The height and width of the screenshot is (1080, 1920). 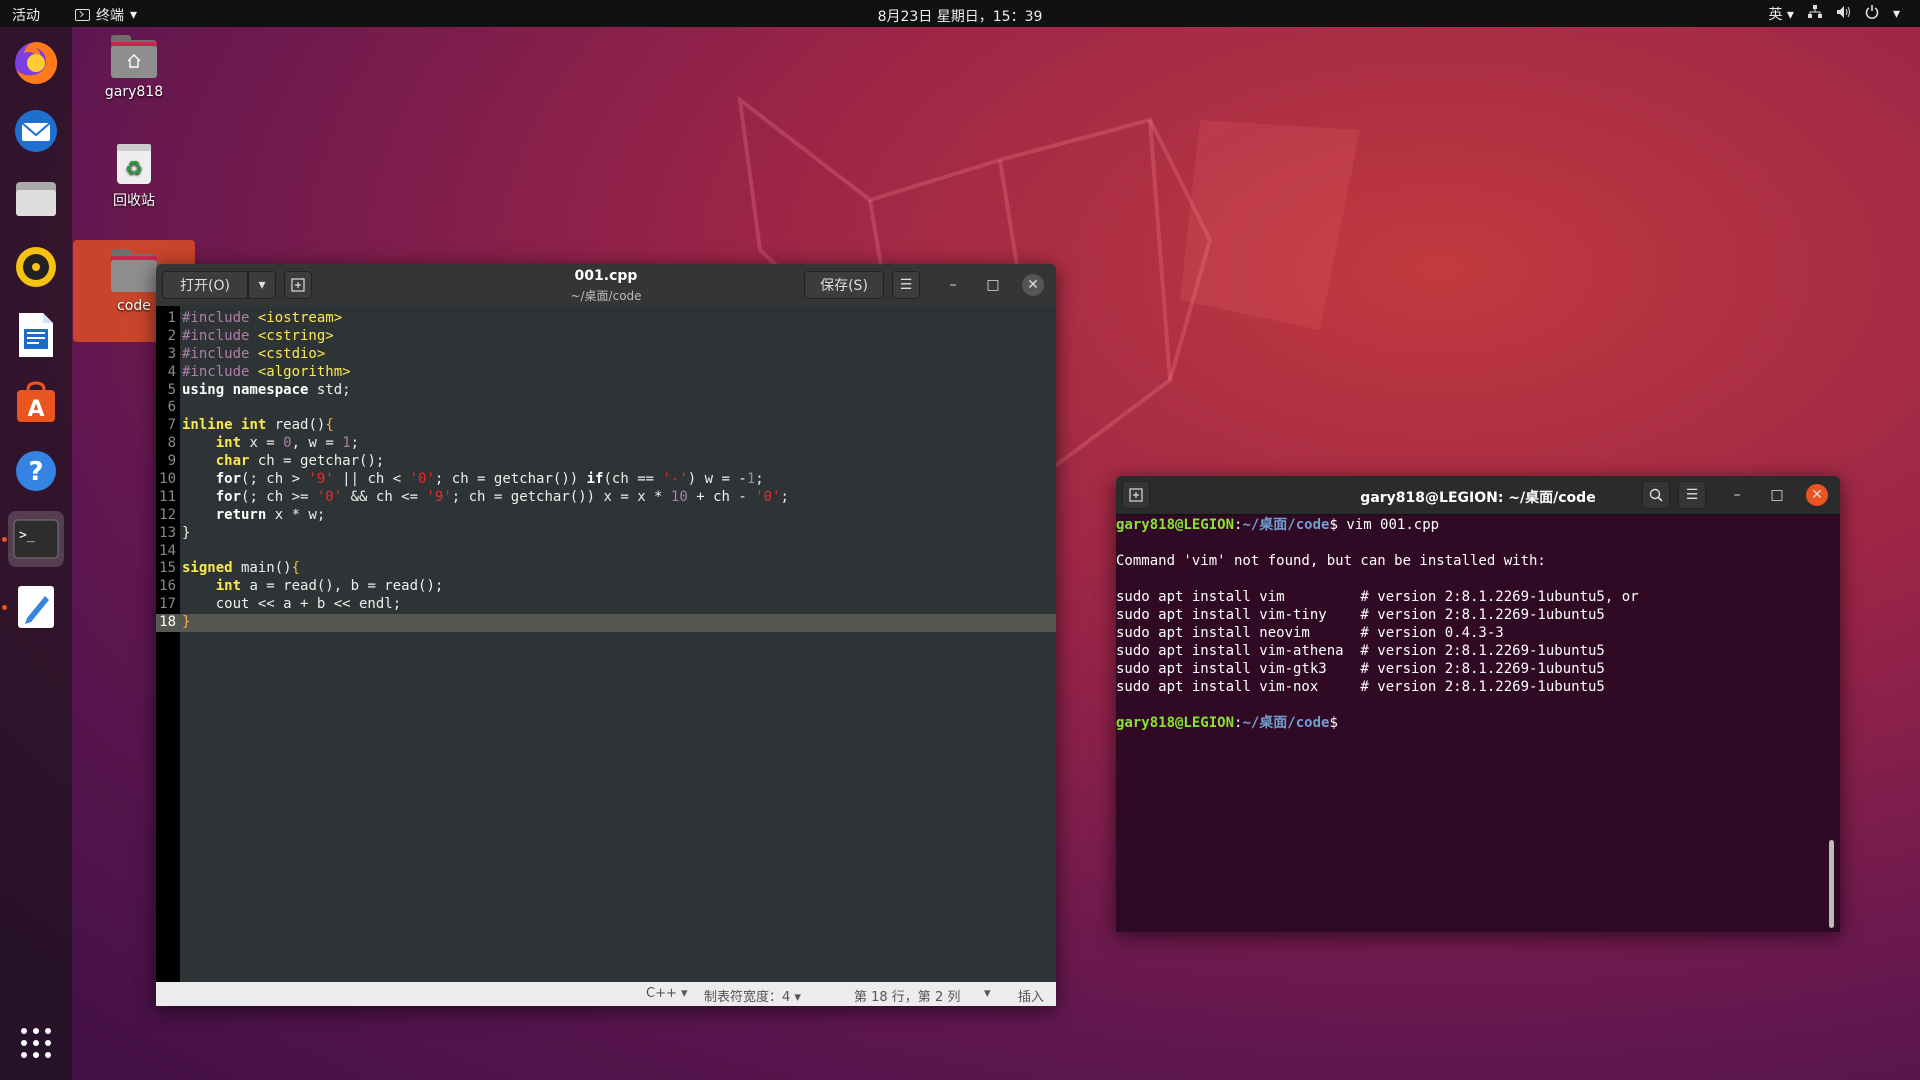 What do you see at coordinates (110, 16) in the screenshot?
I see `app-menu-label: 终端` at bounding box center [110, 16].